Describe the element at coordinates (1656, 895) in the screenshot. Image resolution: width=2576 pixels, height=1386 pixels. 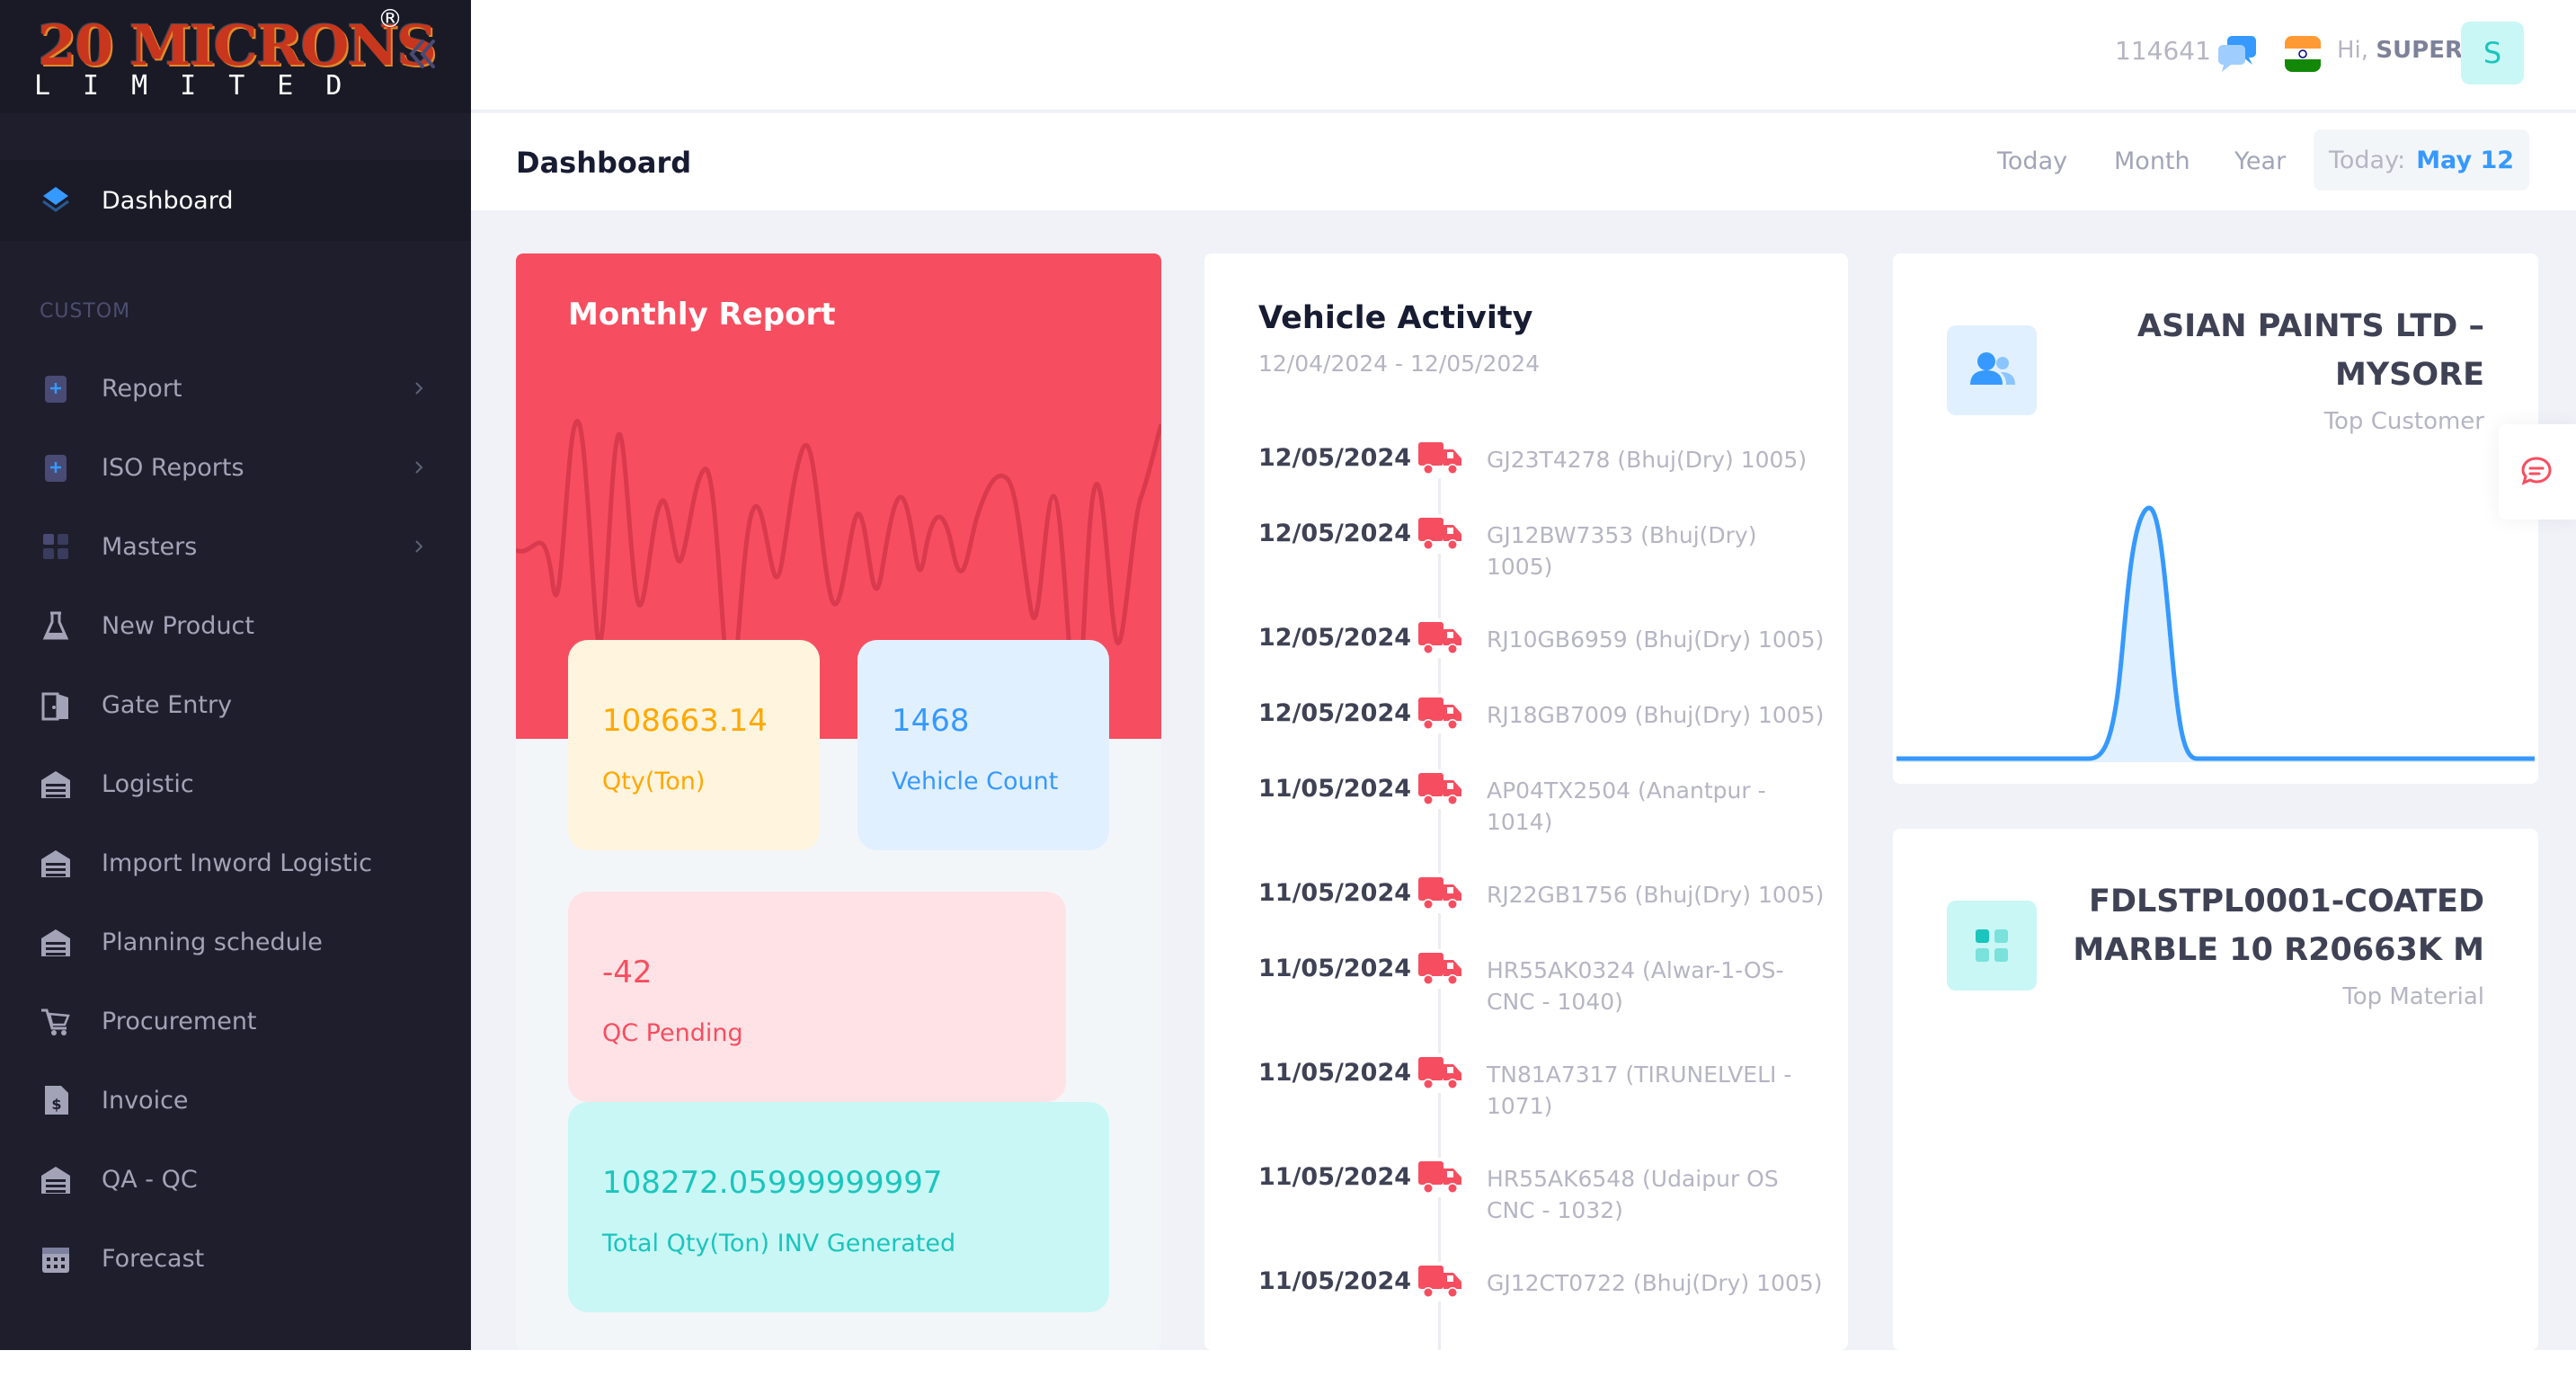
I see `timeline-vehicle-text: RJ22GB1756 (Bhuj(Dry) 1005)` at that location.